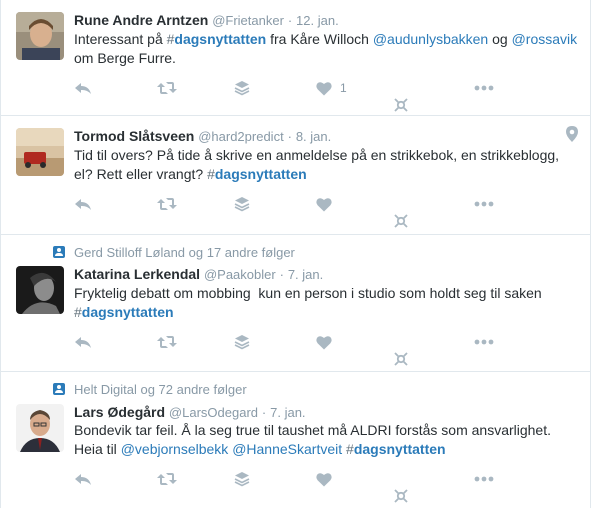 This screenshot has width=593, height=509. What do you see at coordinates (137, 274) in the screenshot?
I see `fullname: Katarina Lerkendal` at bounding box center [137, 274].